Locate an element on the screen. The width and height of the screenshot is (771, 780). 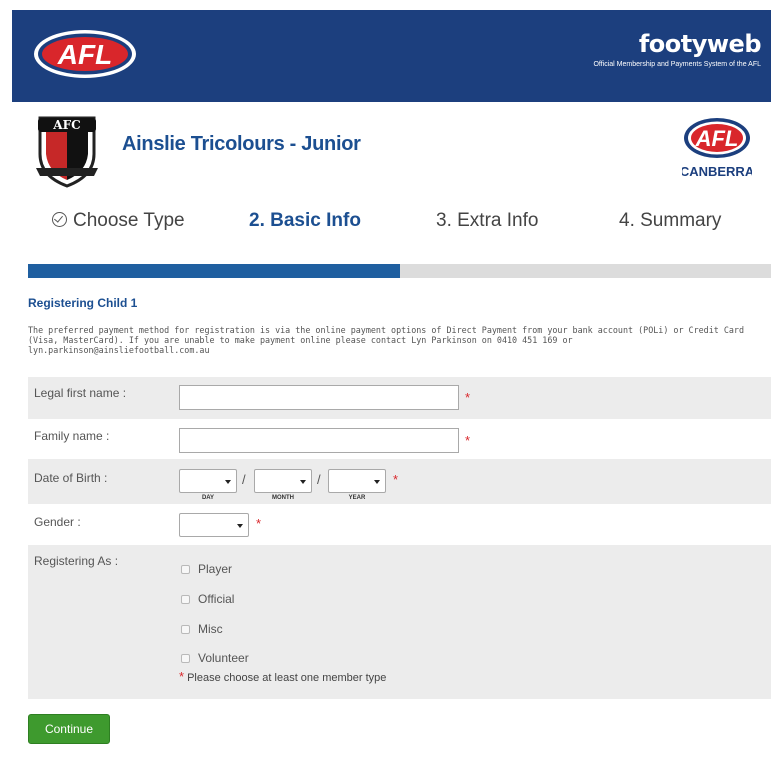
dob-year-select is located at coordinates (357, 481).